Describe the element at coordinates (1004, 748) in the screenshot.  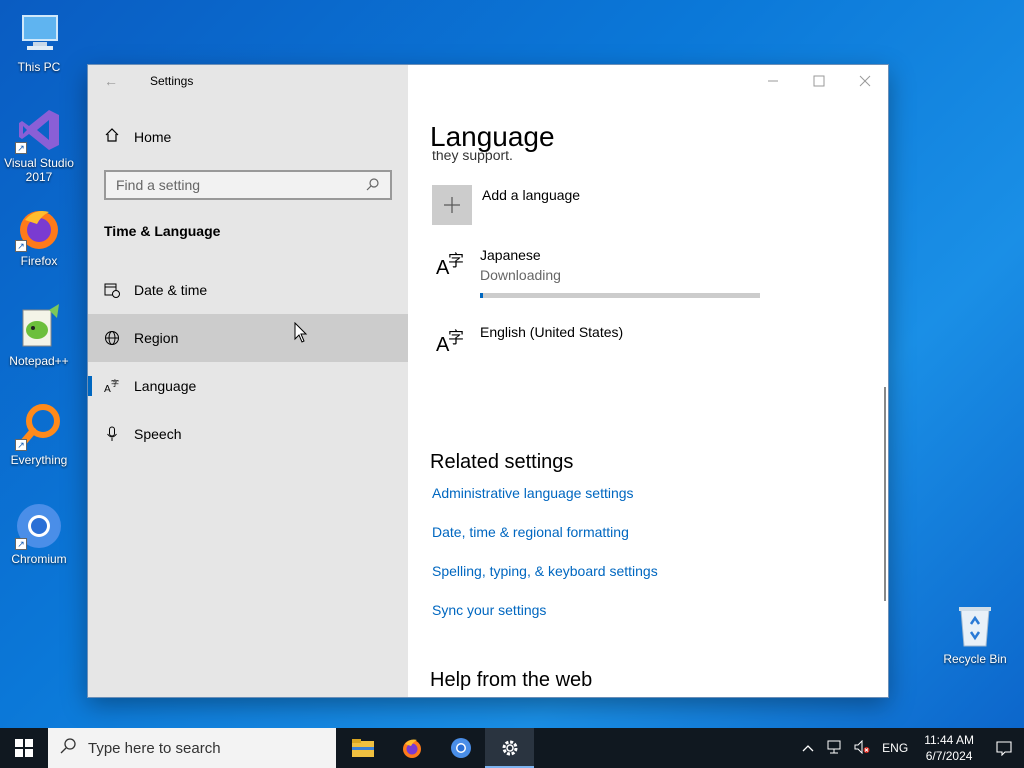
I see `action-center-icon` at that location.